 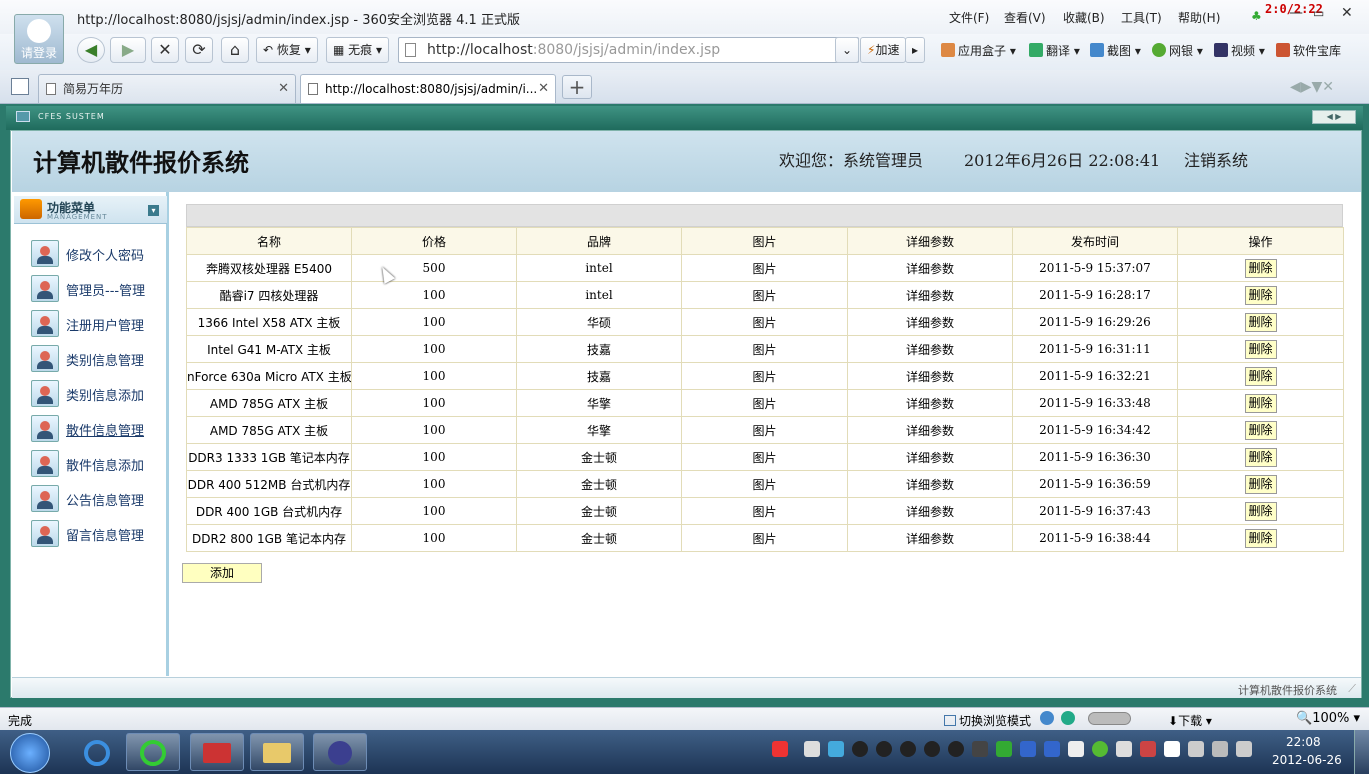 I want to click on sidebar-item-notice-manage: 公告信息管理, so click(x=99, y=499).